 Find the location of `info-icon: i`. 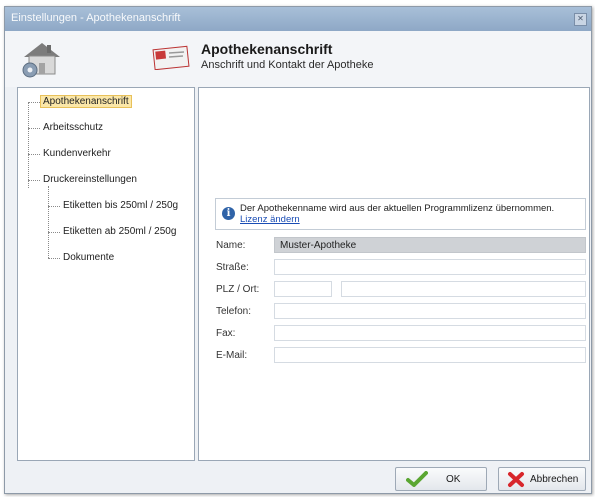

info-icon: i is located at coordinates (228, 213).